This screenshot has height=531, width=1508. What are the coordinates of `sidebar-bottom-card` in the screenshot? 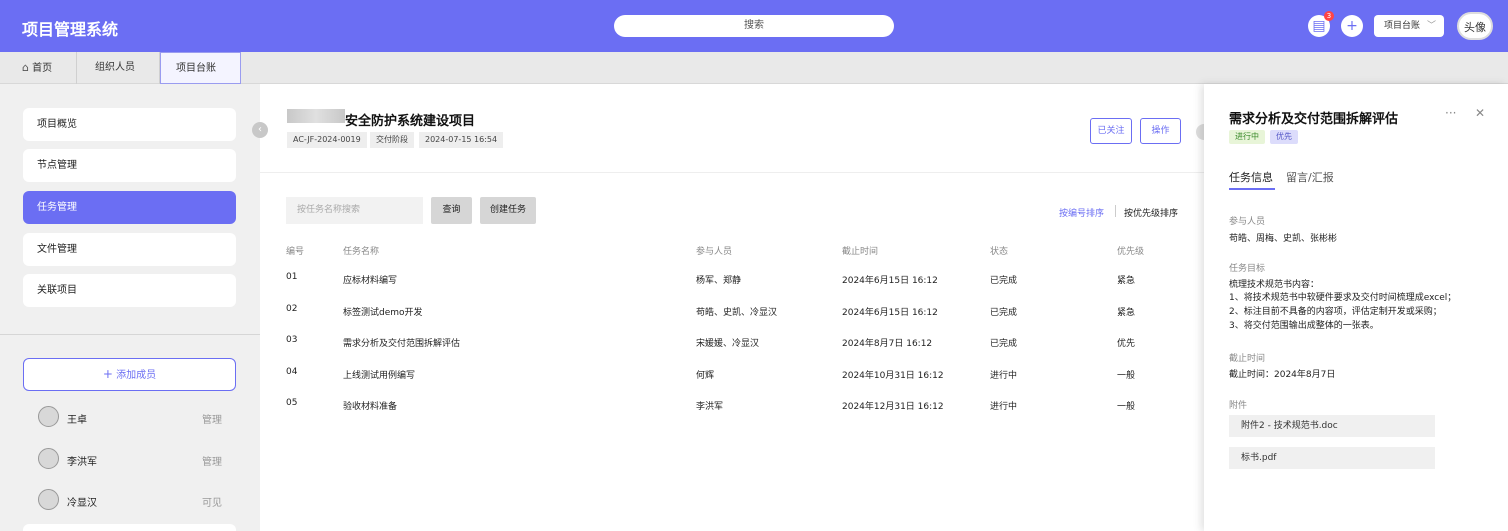 It's located at (129, 527).